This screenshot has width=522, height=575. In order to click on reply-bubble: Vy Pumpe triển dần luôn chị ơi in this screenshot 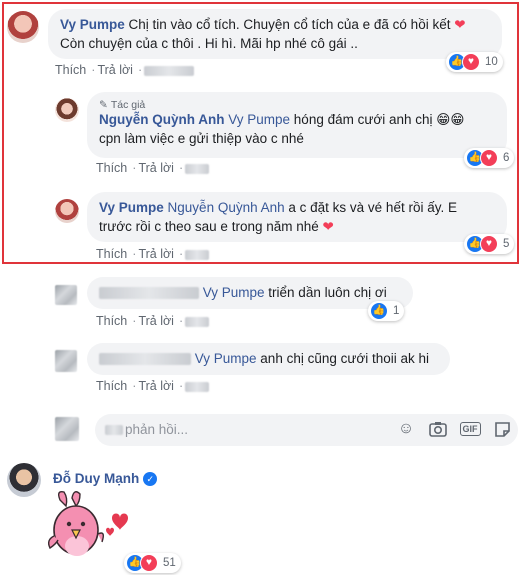, I will do `click(250, 293)`.